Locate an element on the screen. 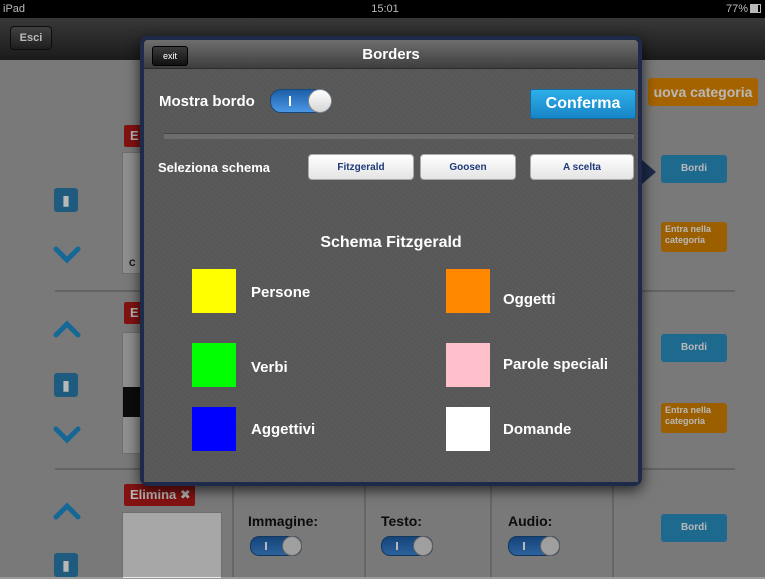 This screenshot has width=765, height=579. scheme-goosen-button: Goosen is located at coordinates (468, 167).